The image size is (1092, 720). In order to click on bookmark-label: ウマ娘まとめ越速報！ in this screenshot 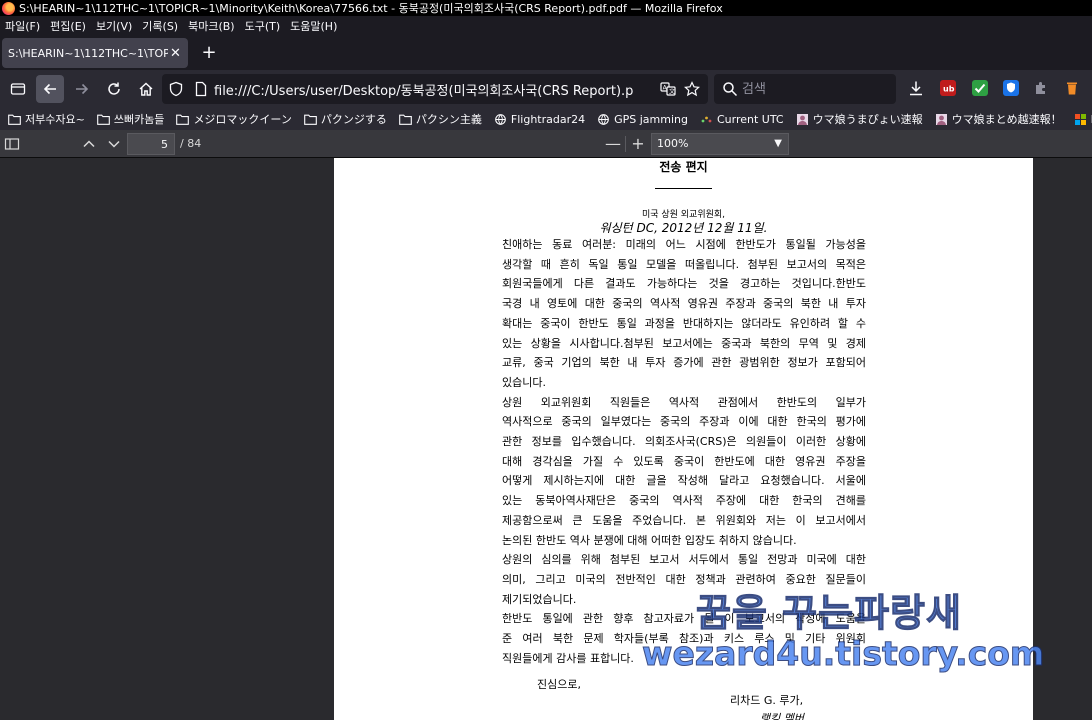, I will do `click(1006, 119)`.